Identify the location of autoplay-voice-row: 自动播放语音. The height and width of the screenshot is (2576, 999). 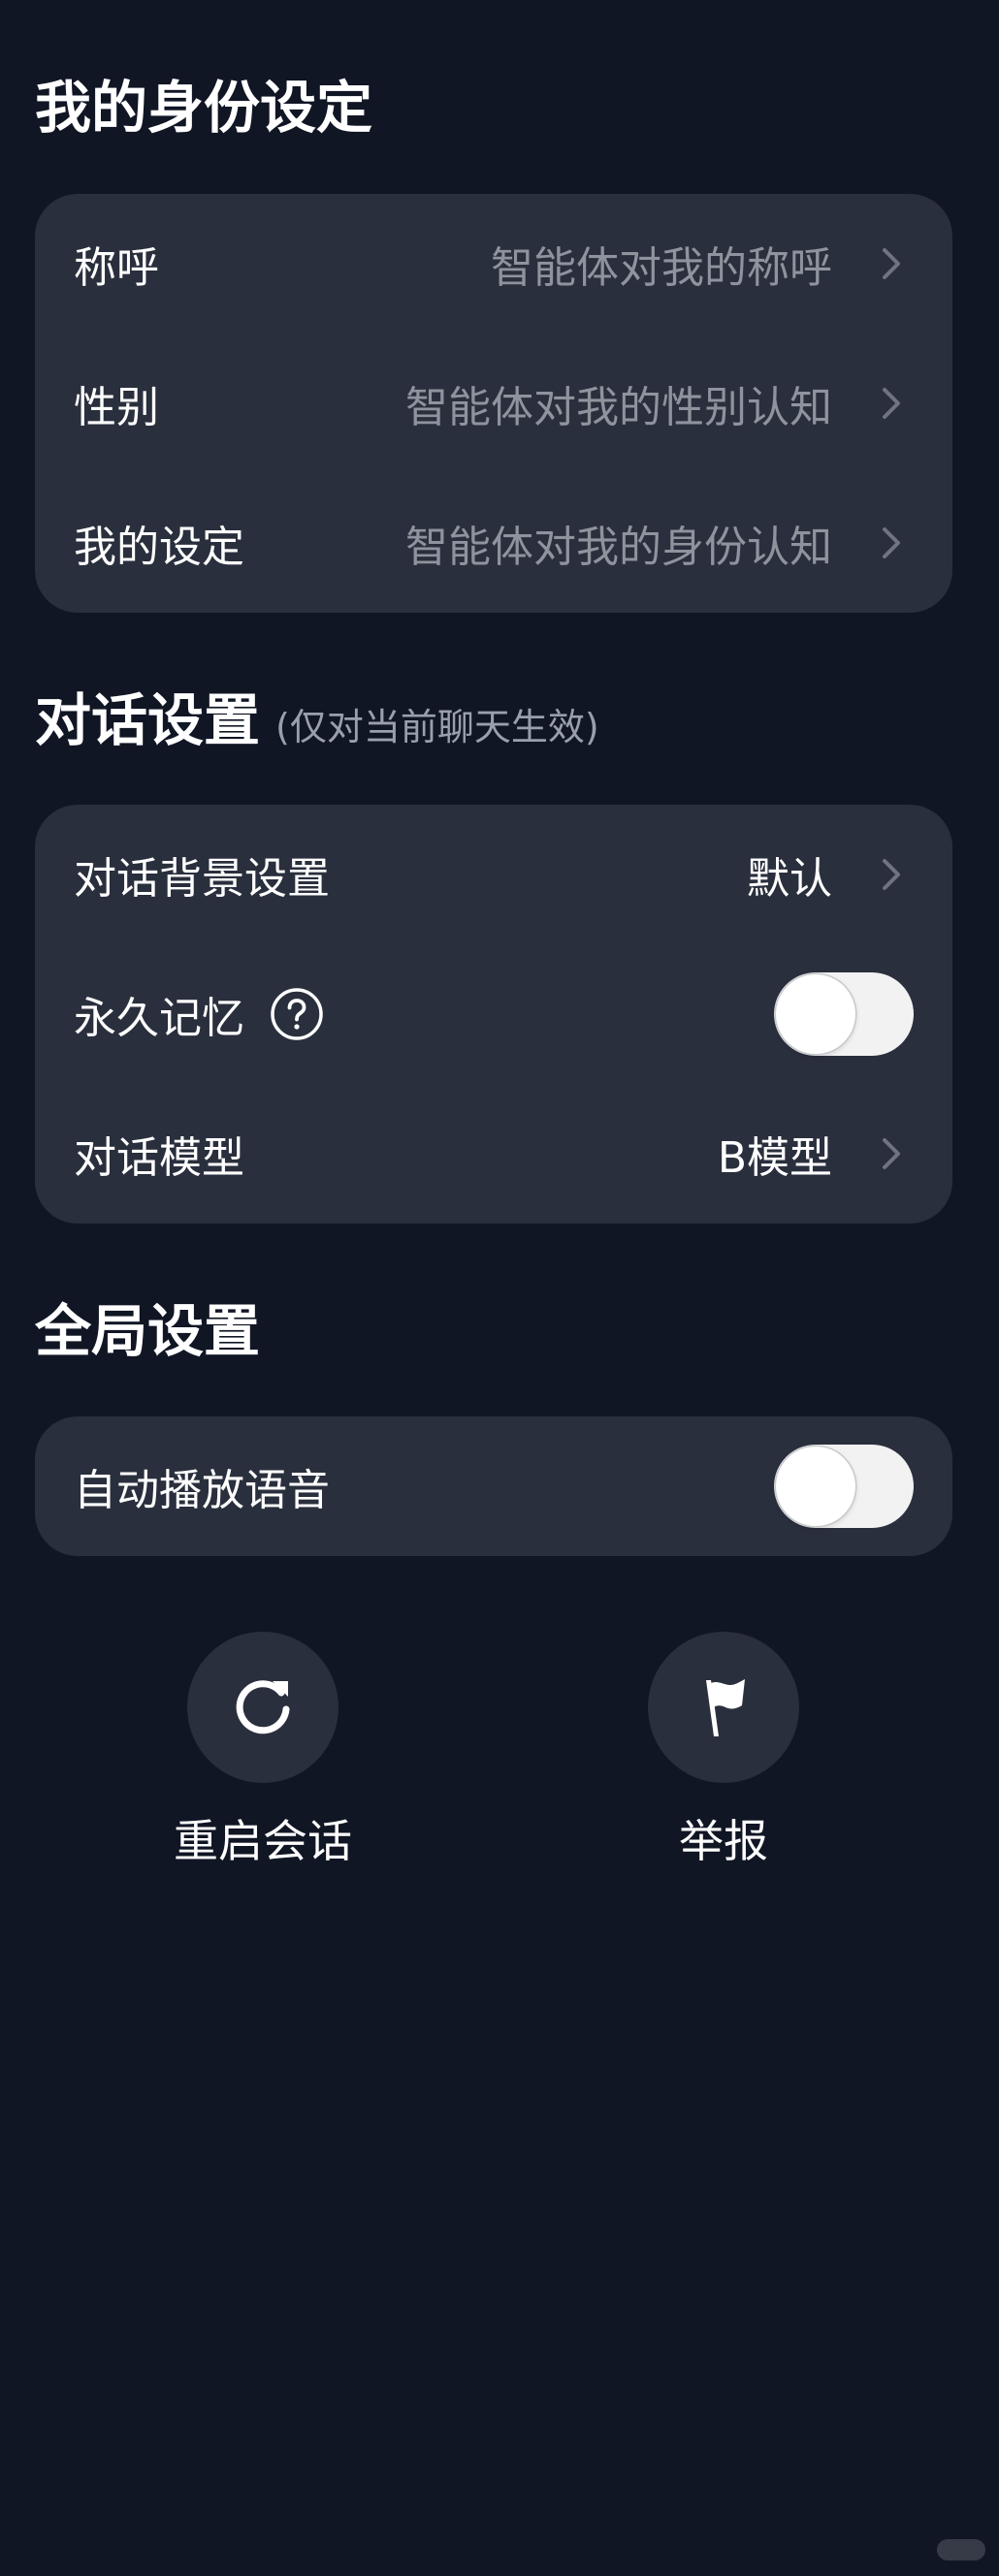
(493, 1486).